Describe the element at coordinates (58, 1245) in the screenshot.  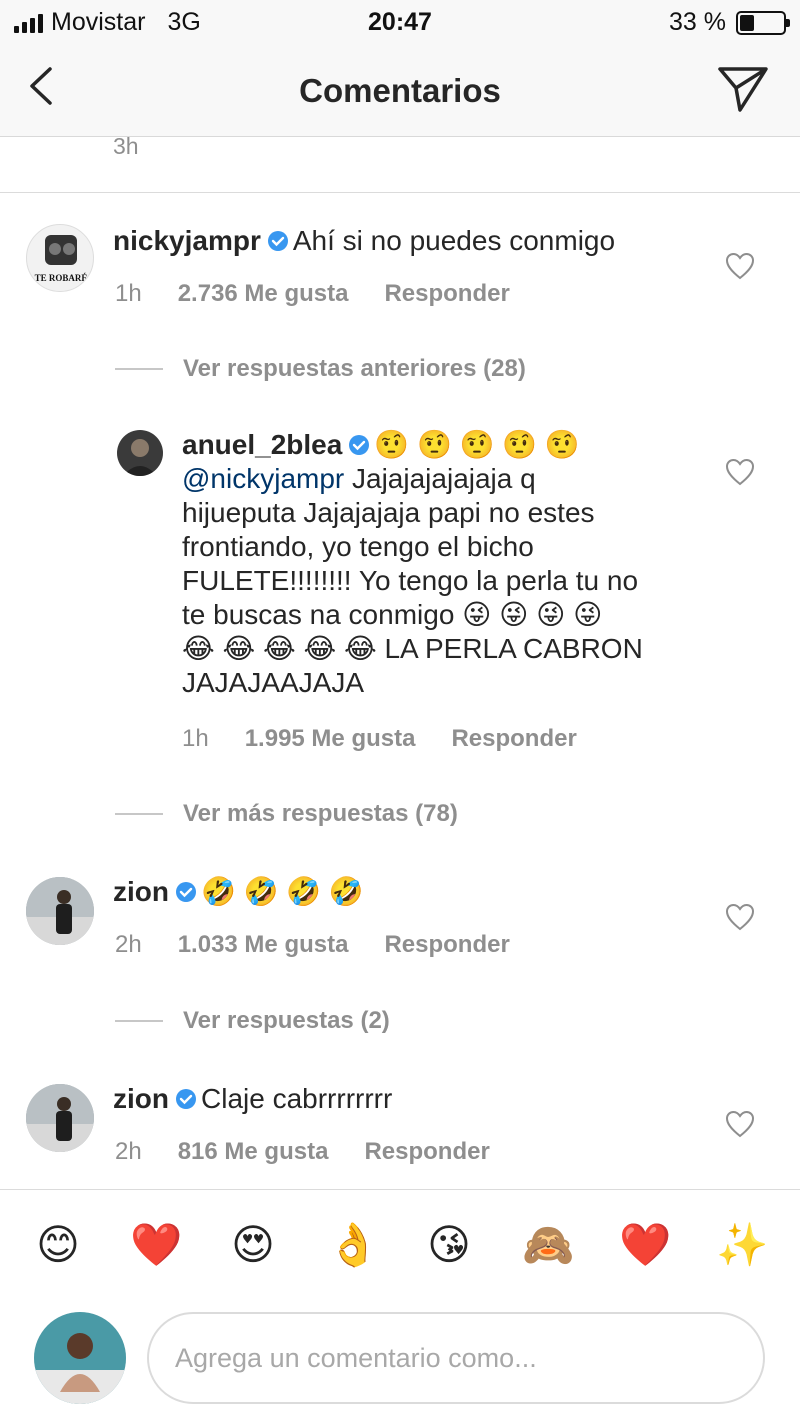
I see `smiling-face-emoji-button: 😊` at that location.